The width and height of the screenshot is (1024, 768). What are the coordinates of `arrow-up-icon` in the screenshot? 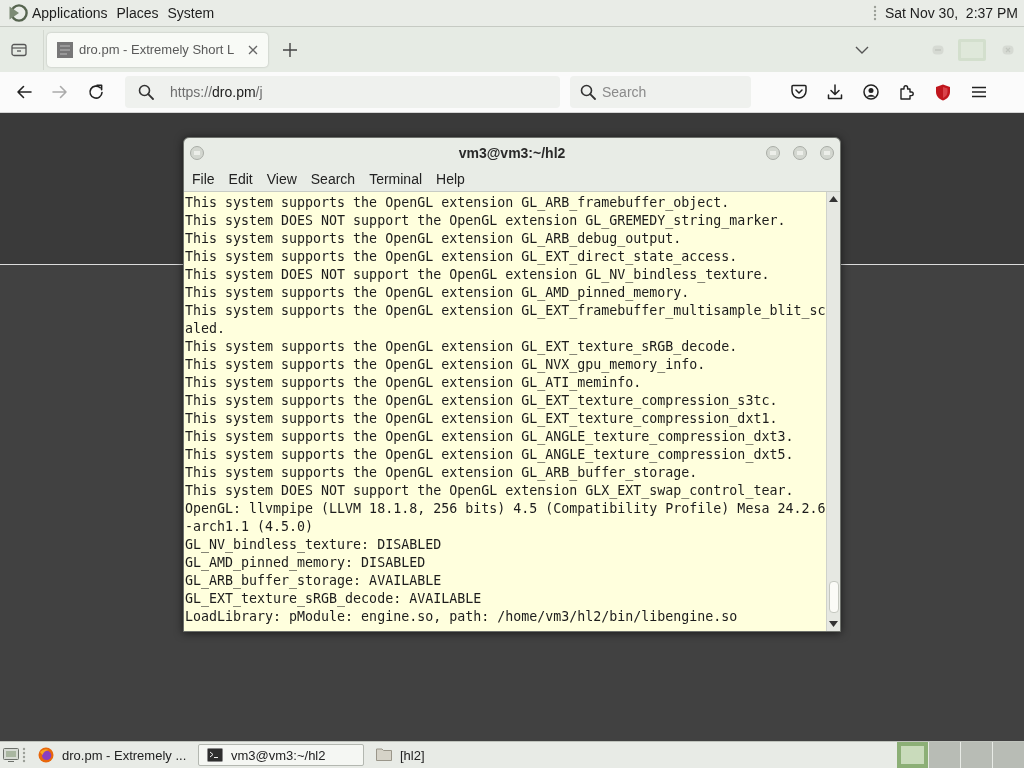 It's located at (833, 199).